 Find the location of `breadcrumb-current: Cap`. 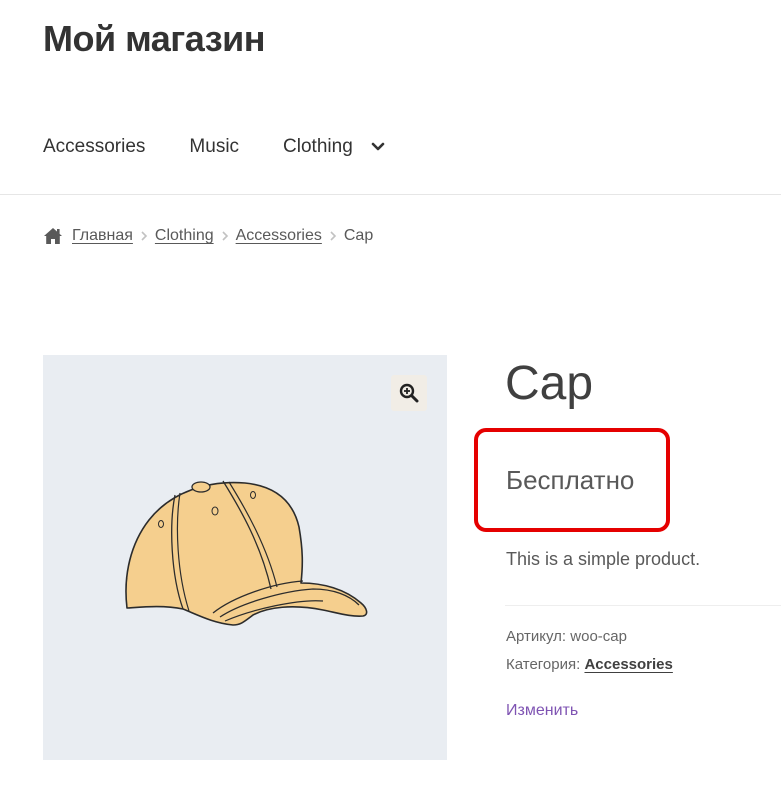

breadcrumb-current: Cap is located at coordinates (358, 235).